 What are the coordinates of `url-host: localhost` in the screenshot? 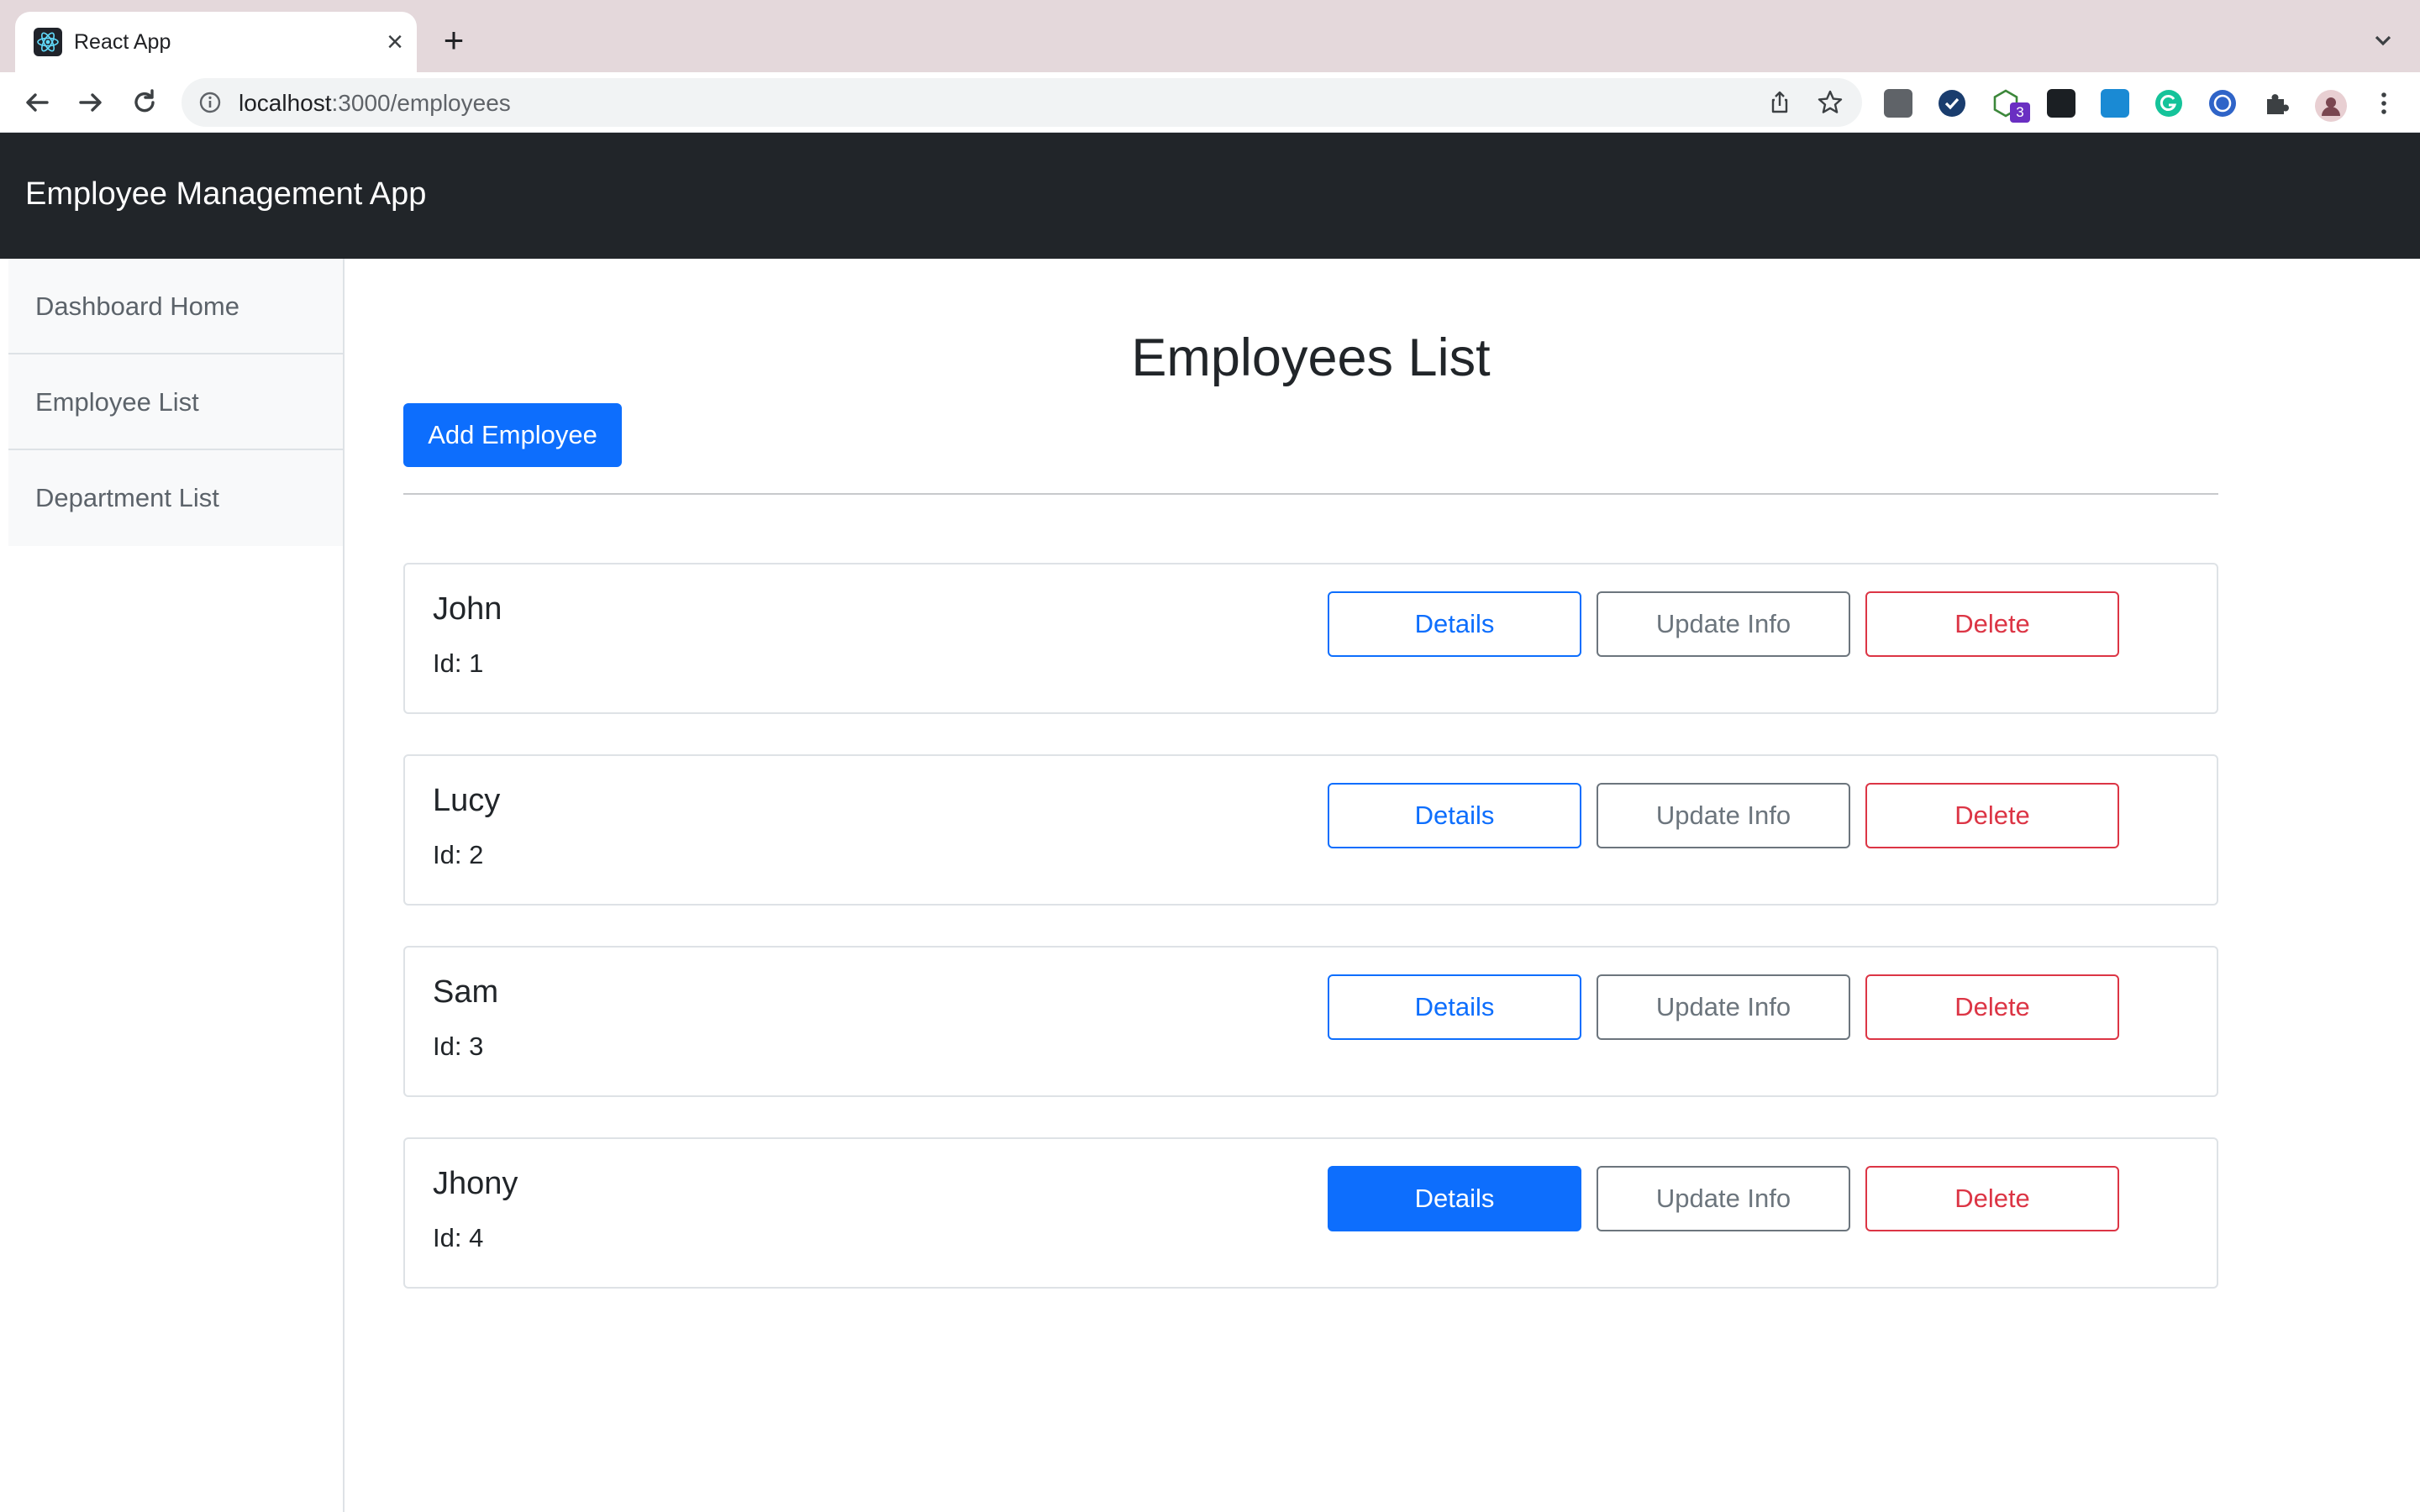 It's located at (285, 103).